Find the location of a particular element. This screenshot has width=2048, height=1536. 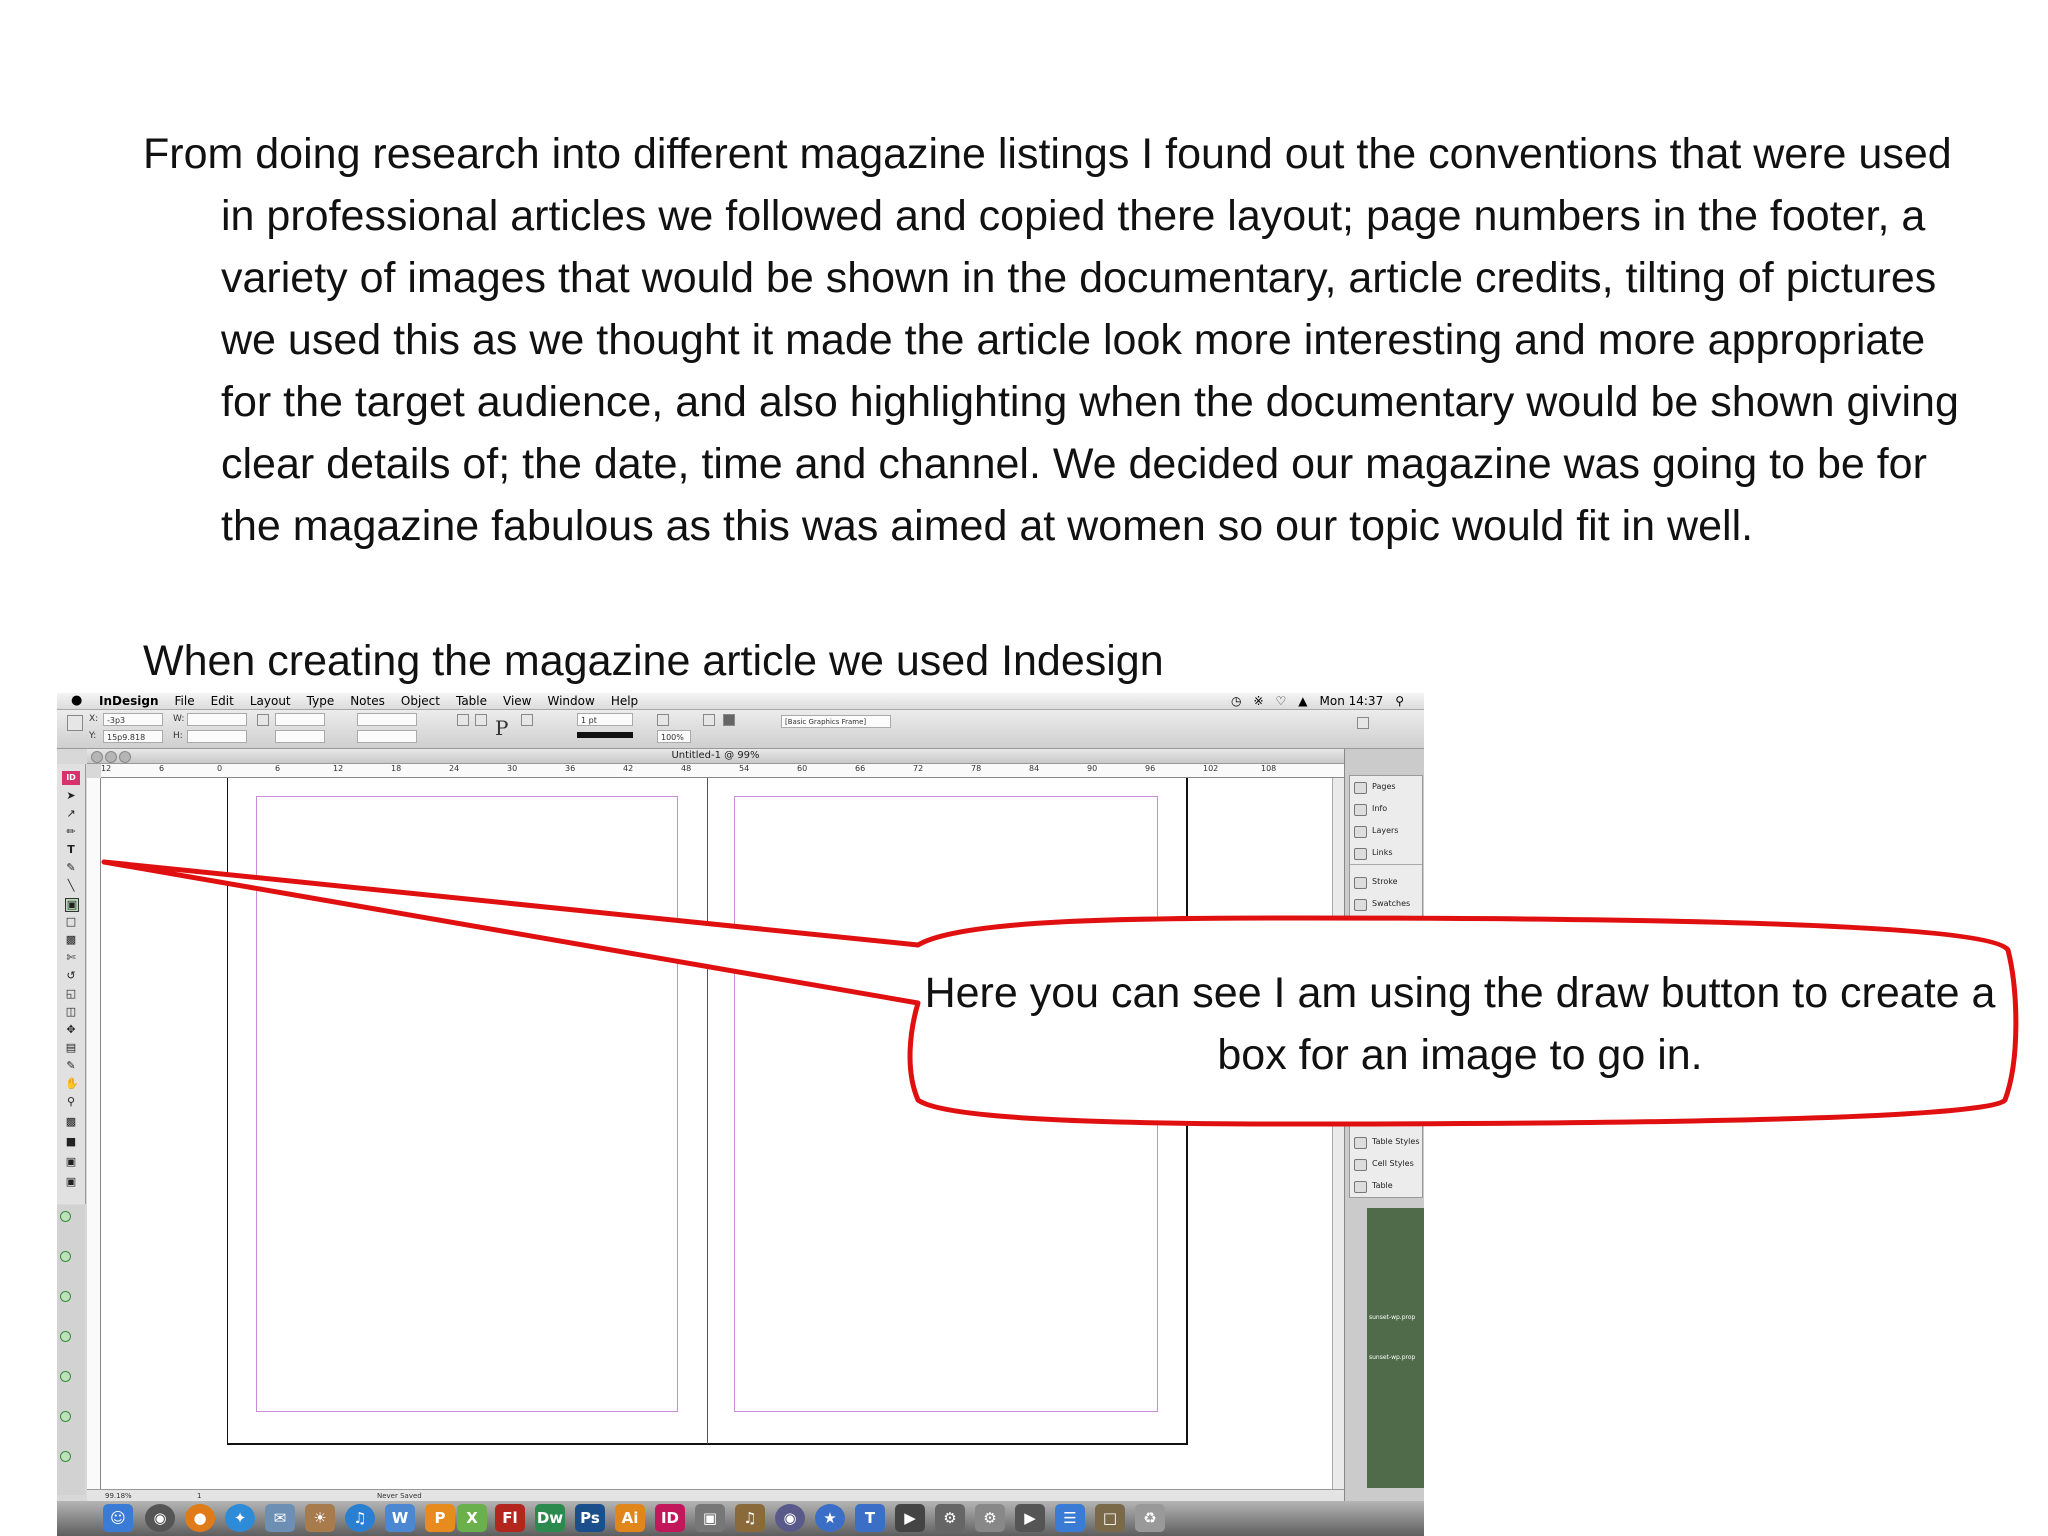

normal-view-icon: ▣ is located at coordinates (71, 1162).